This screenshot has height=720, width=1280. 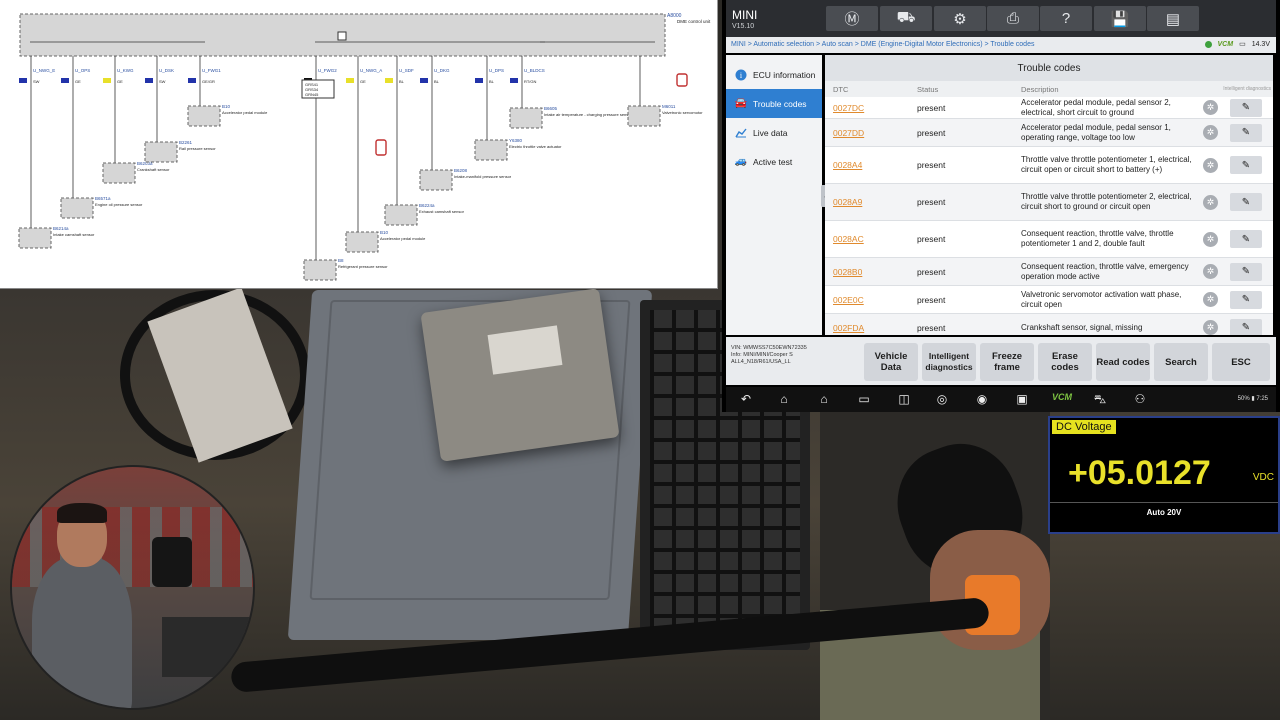 What do you see at coordinates (1007, 362) in the screenshot?
I see `freeze-frame-button: Freeze frame` at bounding box center [1007, 362].